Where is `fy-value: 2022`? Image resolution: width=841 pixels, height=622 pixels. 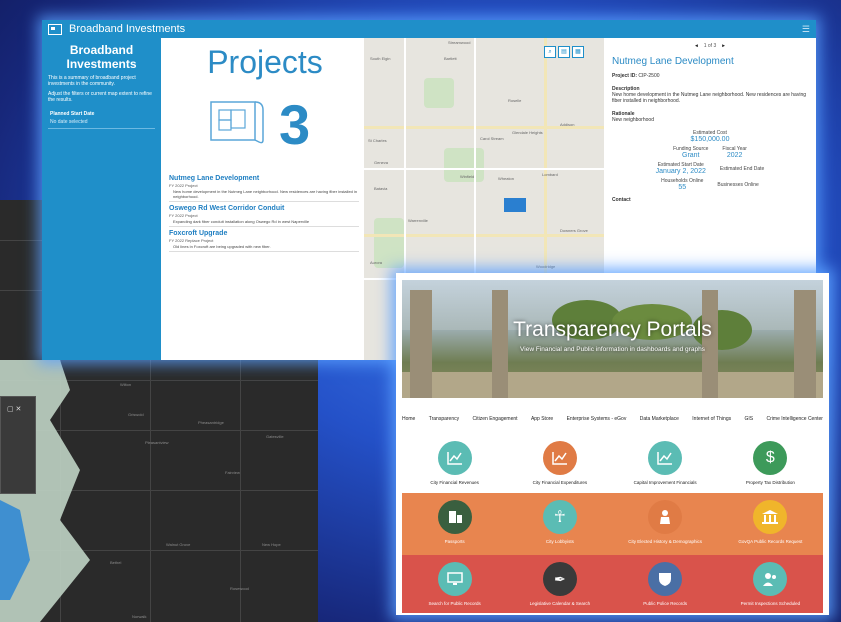
fy-value: 2022 is located at coordinates (734, 155).